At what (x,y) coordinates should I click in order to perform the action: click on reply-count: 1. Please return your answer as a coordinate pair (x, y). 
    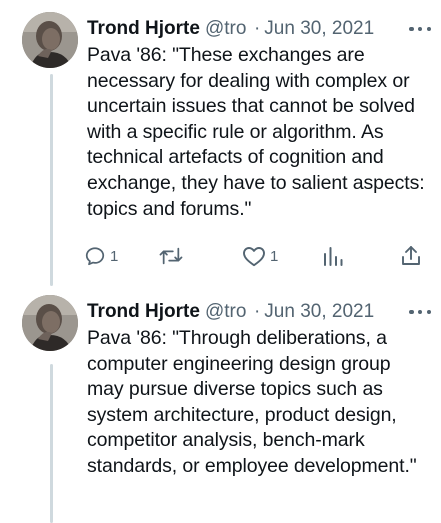
    Looking at the image, I should click on (114, 256).